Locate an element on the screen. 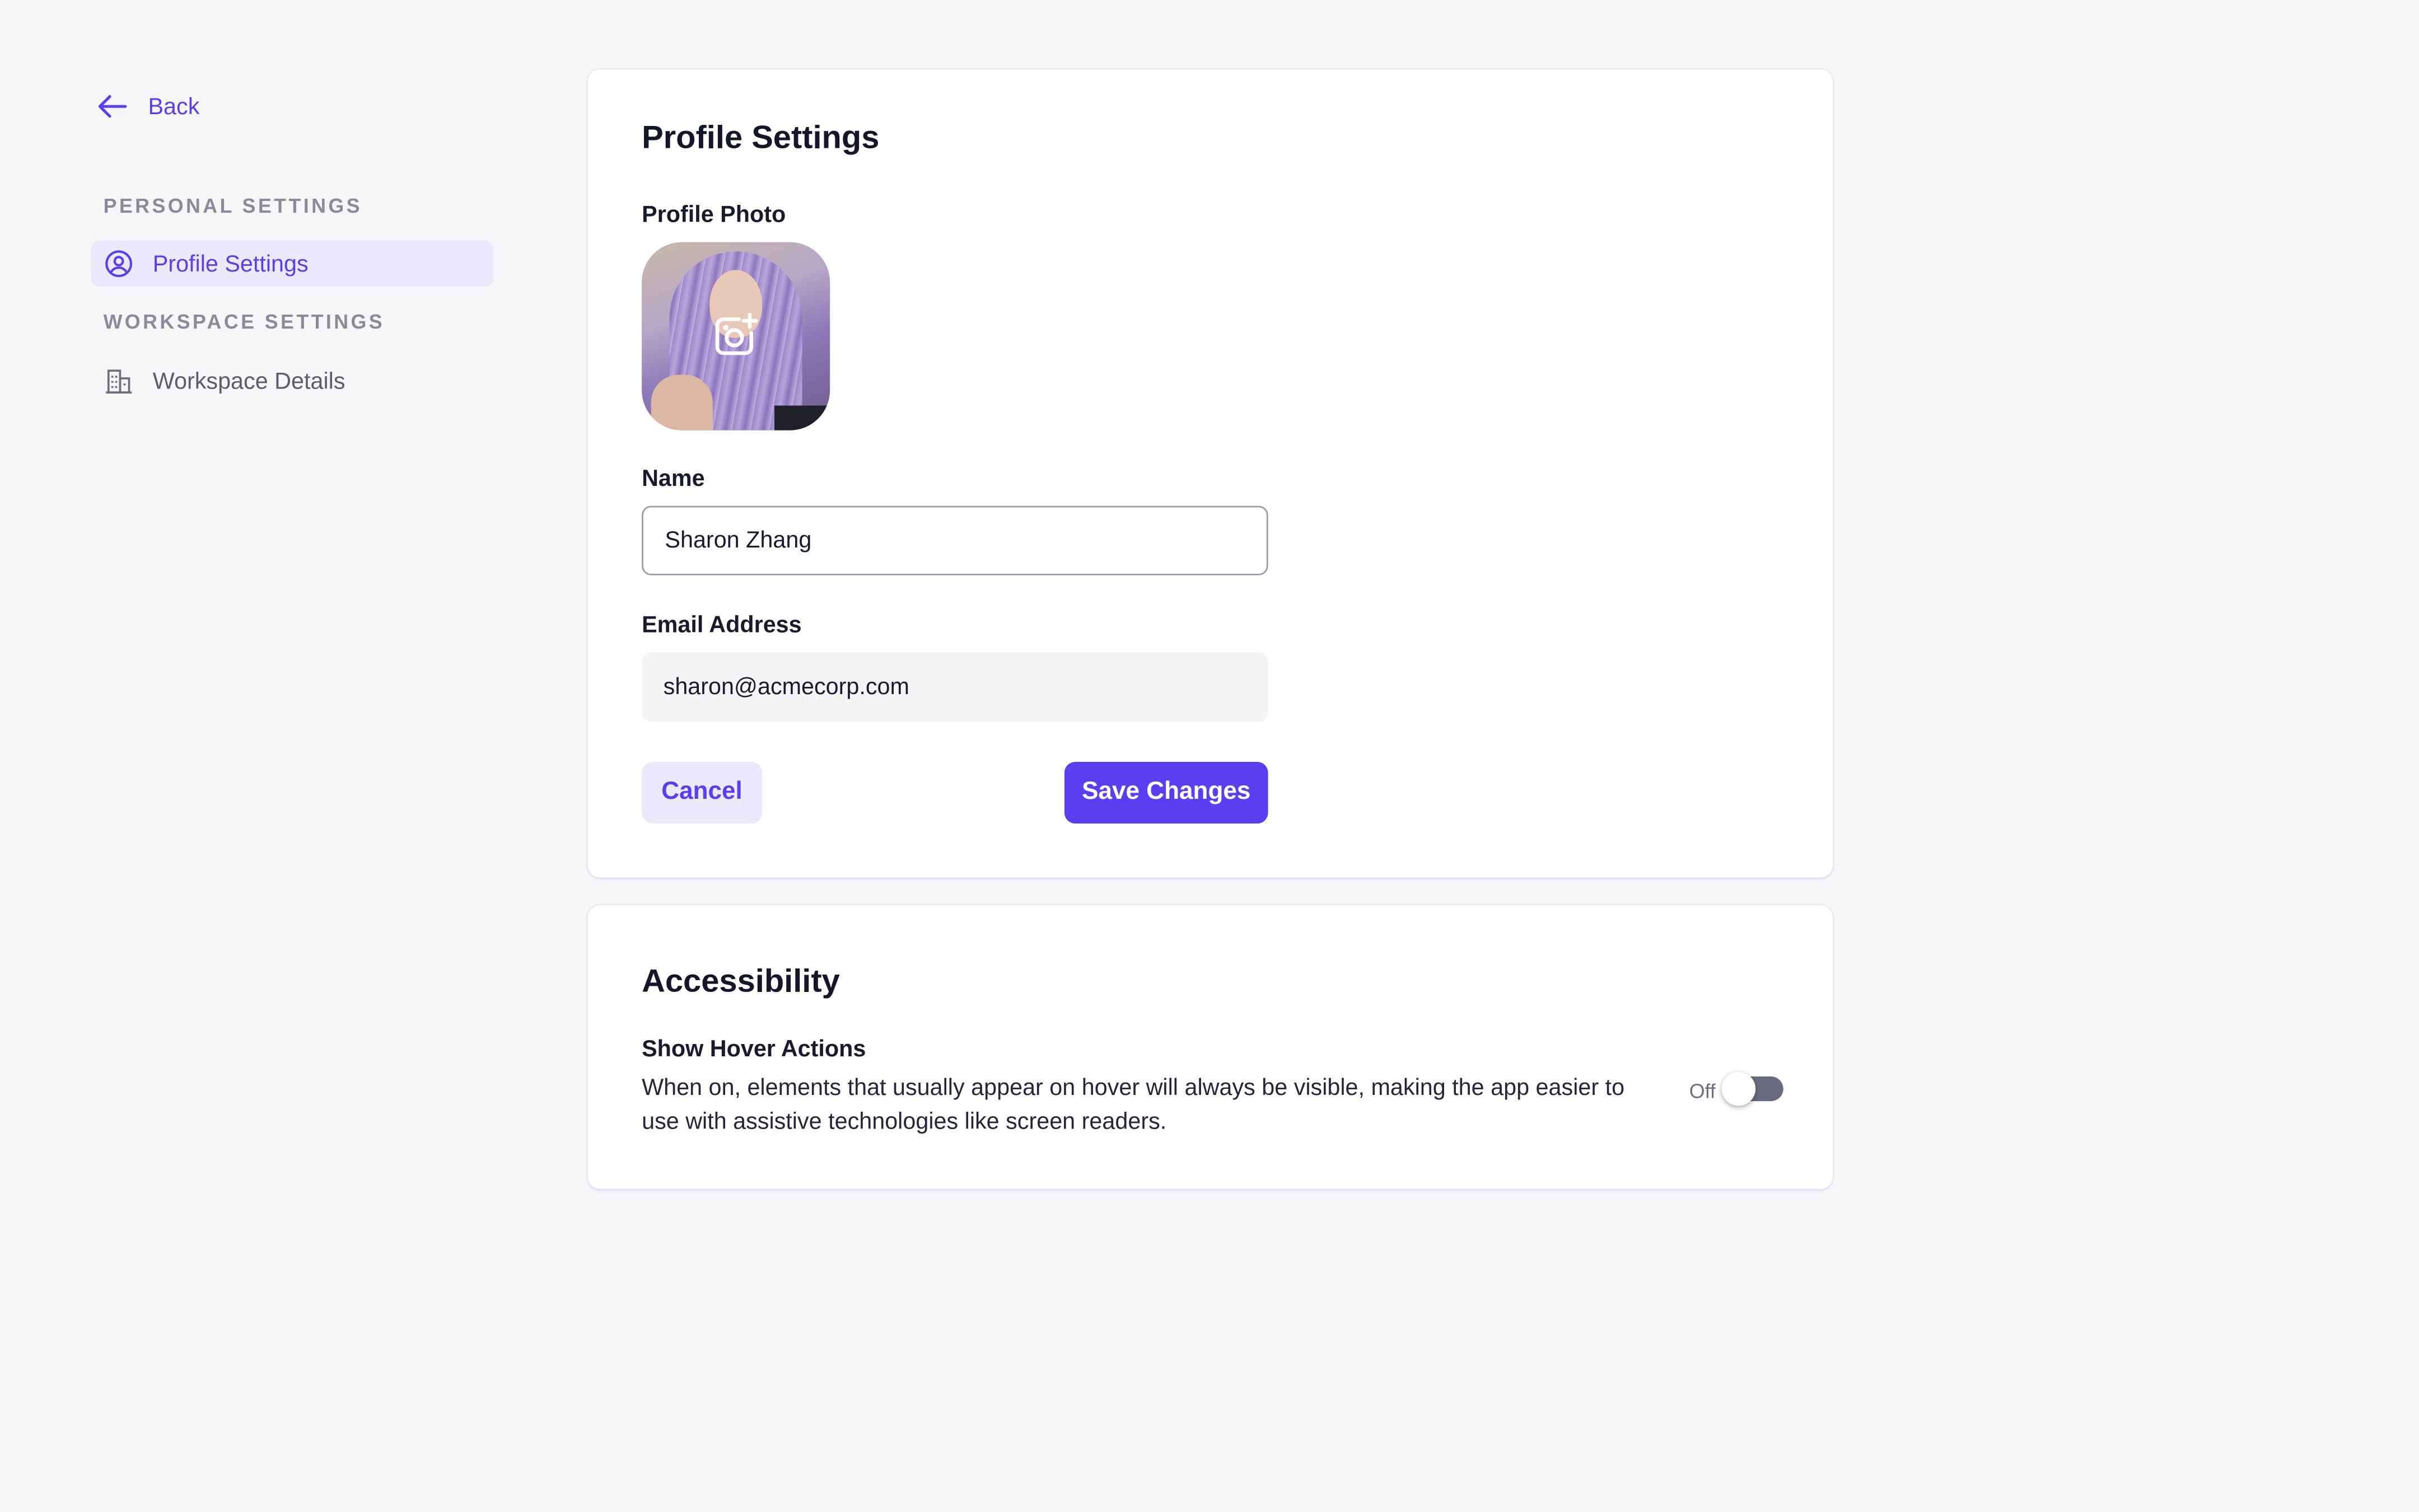  toggle-switch is located at coordinates (1752, 1088).